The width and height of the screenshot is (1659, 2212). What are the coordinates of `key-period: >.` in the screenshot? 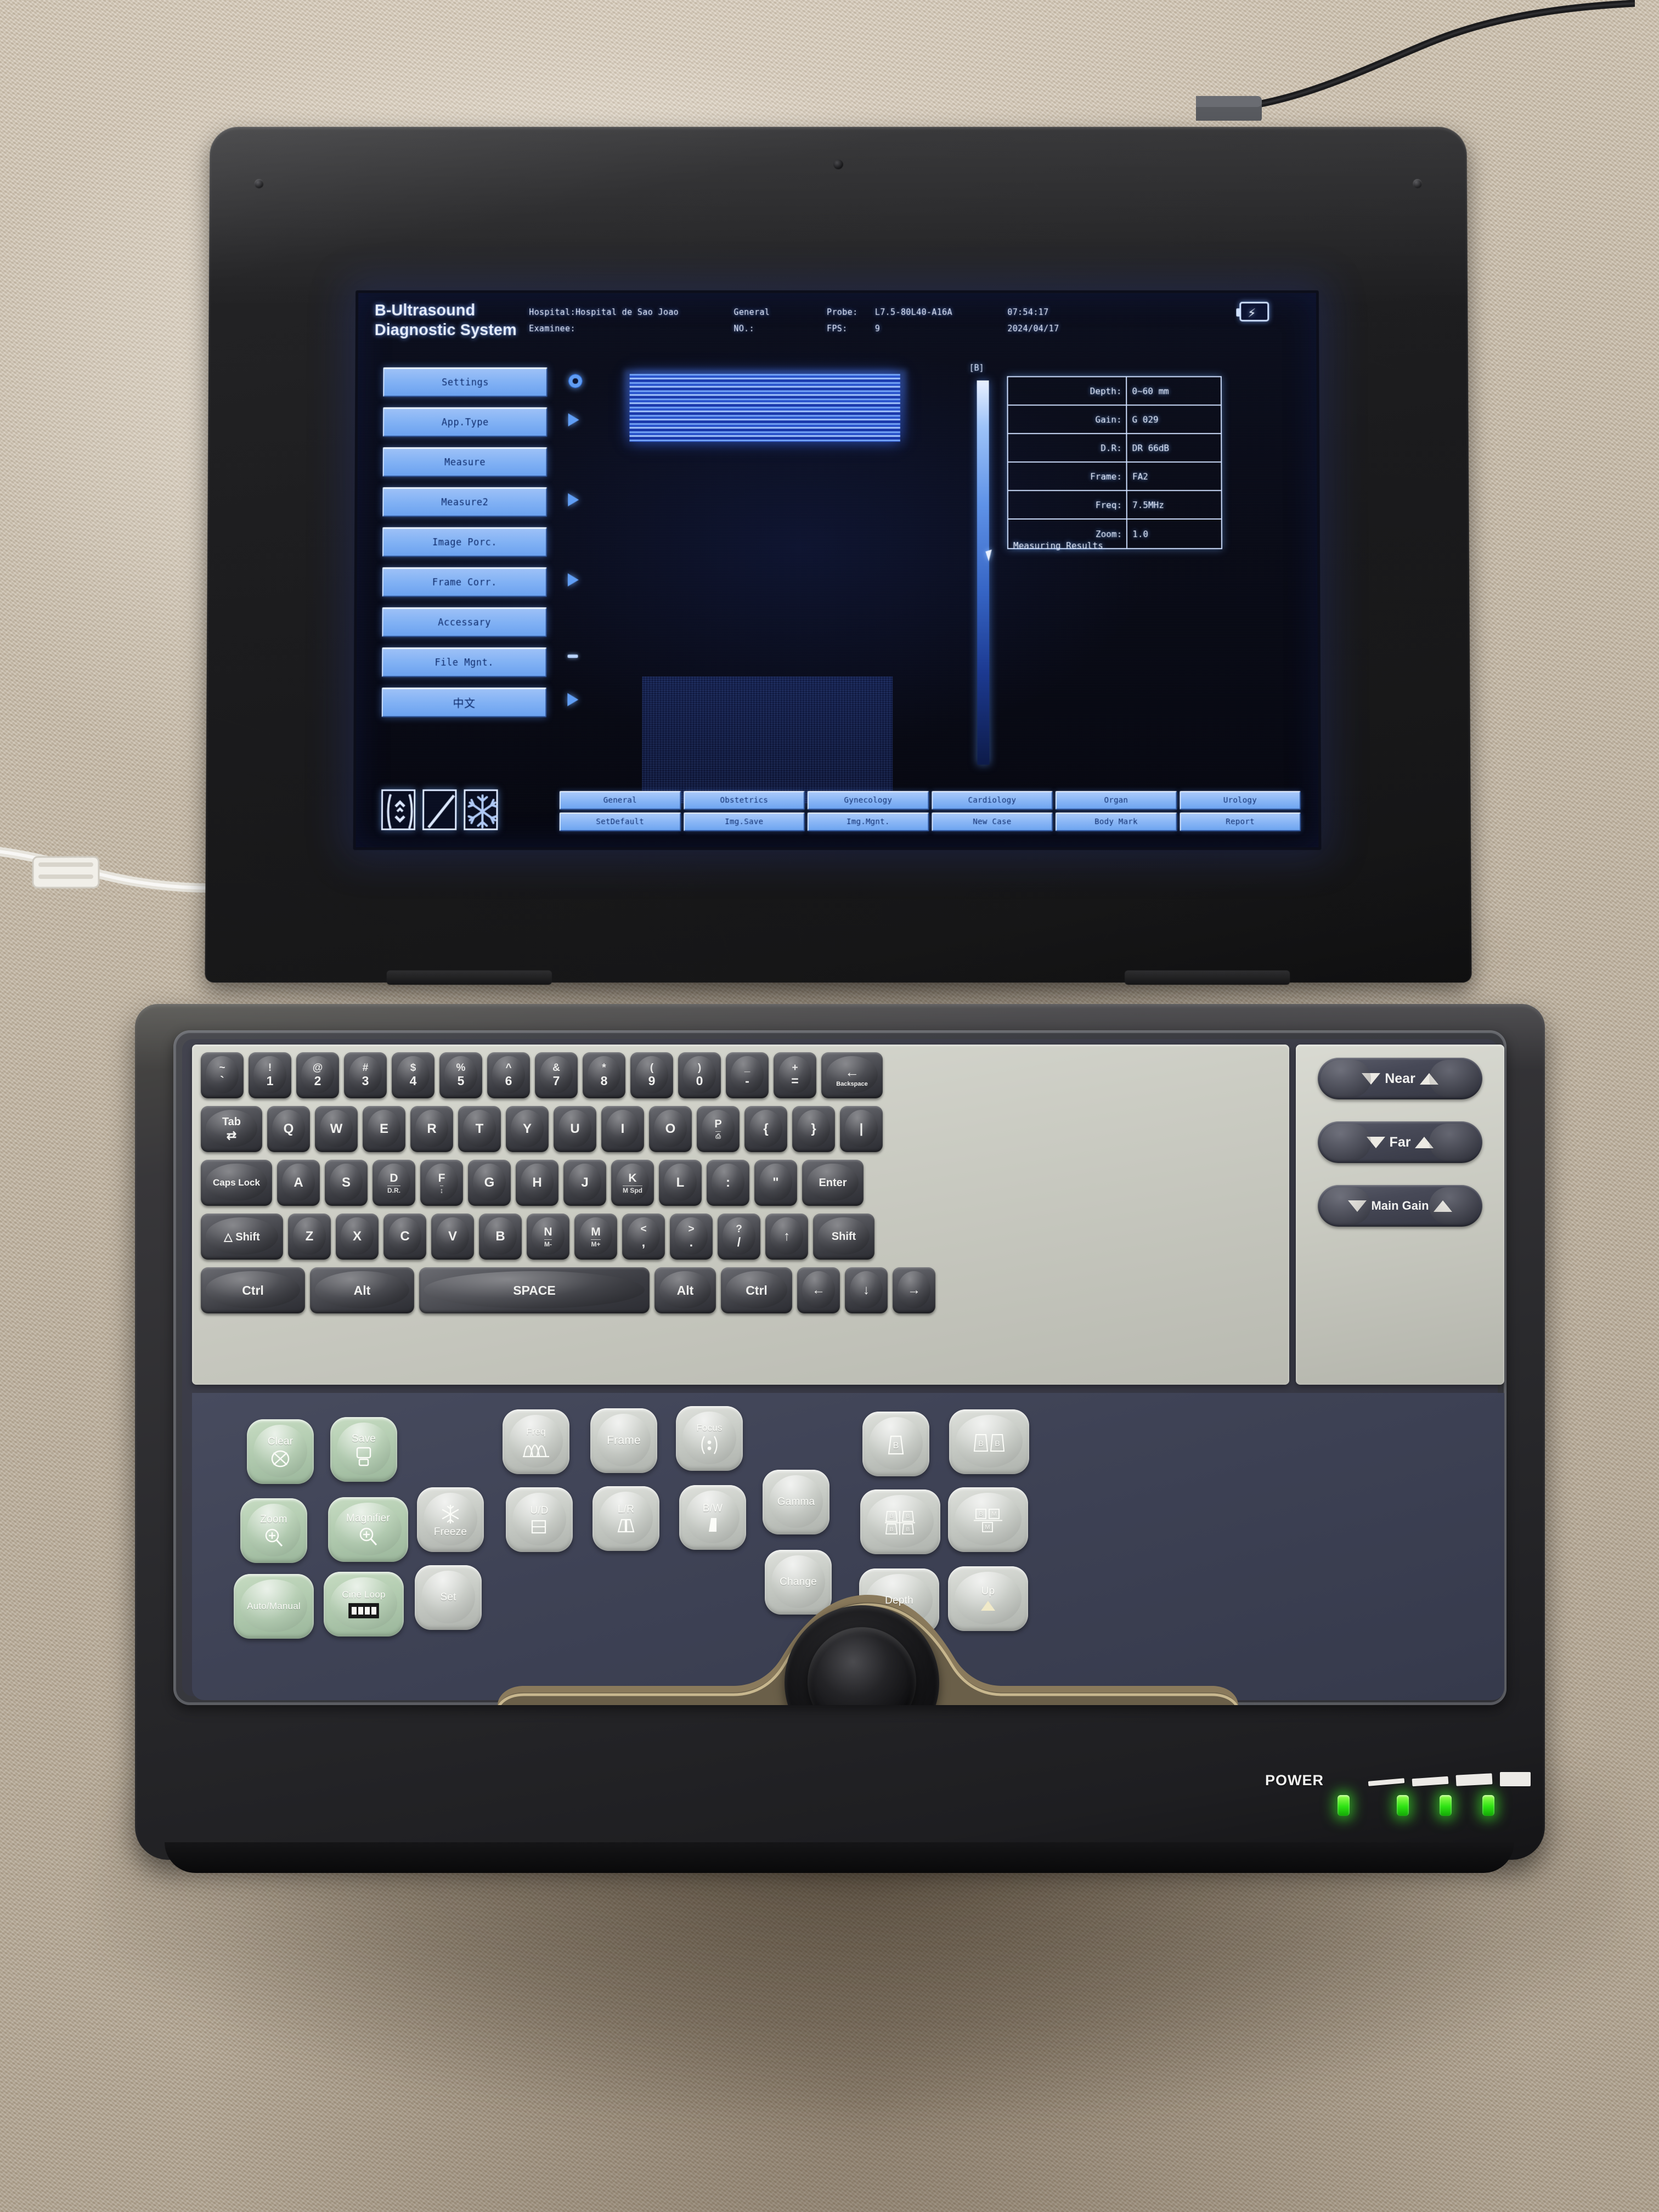 It's located at (691, 1237).